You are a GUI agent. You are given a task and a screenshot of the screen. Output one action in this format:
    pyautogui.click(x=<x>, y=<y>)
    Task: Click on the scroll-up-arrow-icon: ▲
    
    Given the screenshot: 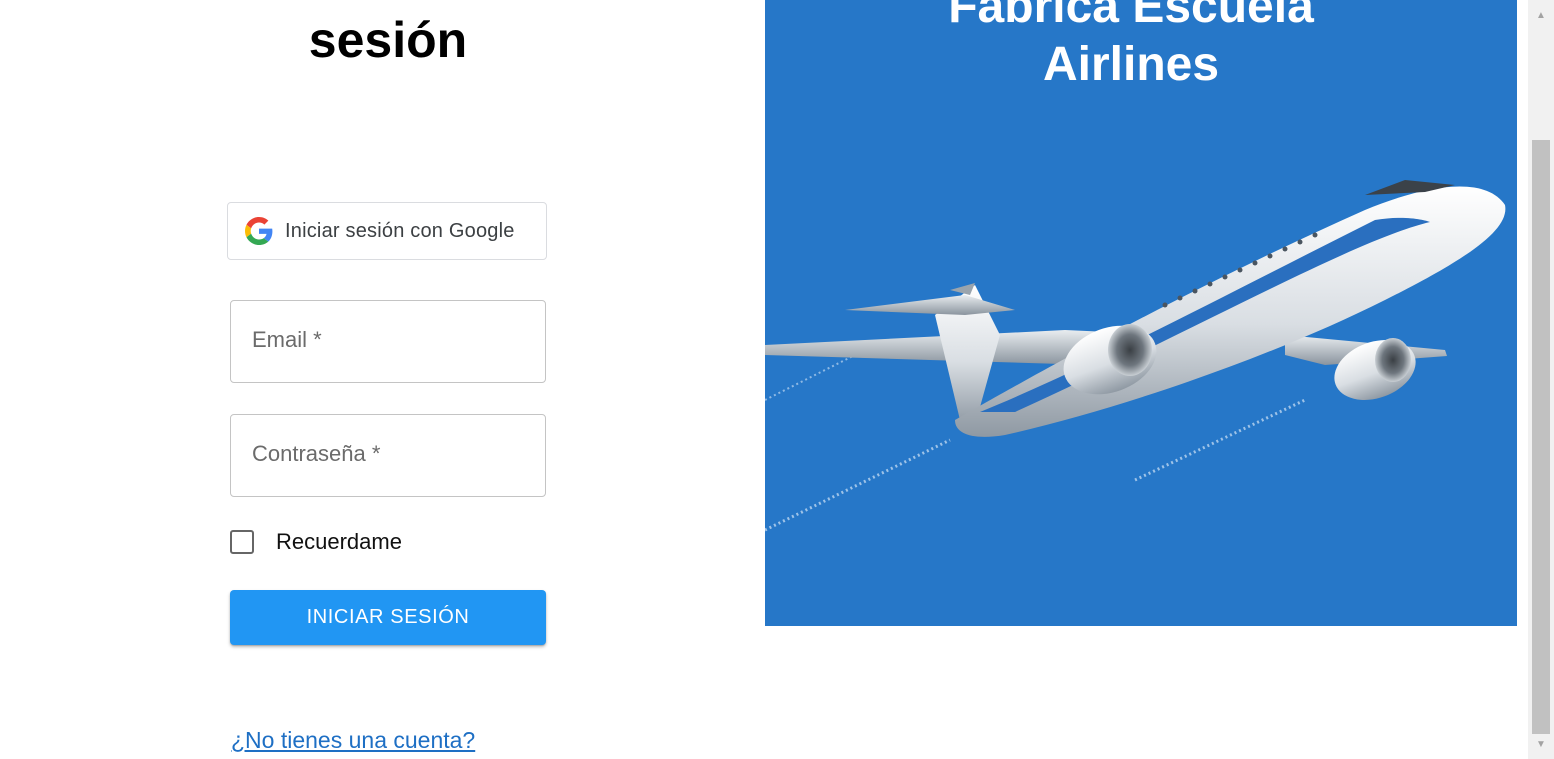 What is the action you would take?
    pyautogui.click(x=1541, y=15)
    